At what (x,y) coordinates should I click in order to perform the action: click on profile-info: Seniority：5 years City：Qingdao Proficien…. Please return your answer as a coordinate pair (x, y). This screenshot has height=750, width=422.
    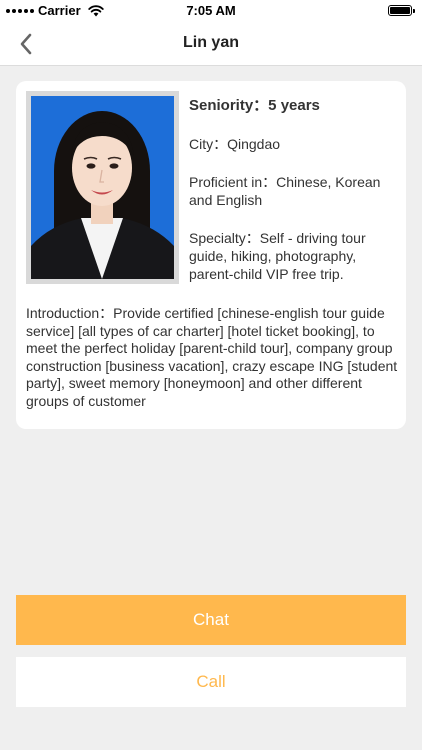
    Looking at the image, I should click on (291, 200).